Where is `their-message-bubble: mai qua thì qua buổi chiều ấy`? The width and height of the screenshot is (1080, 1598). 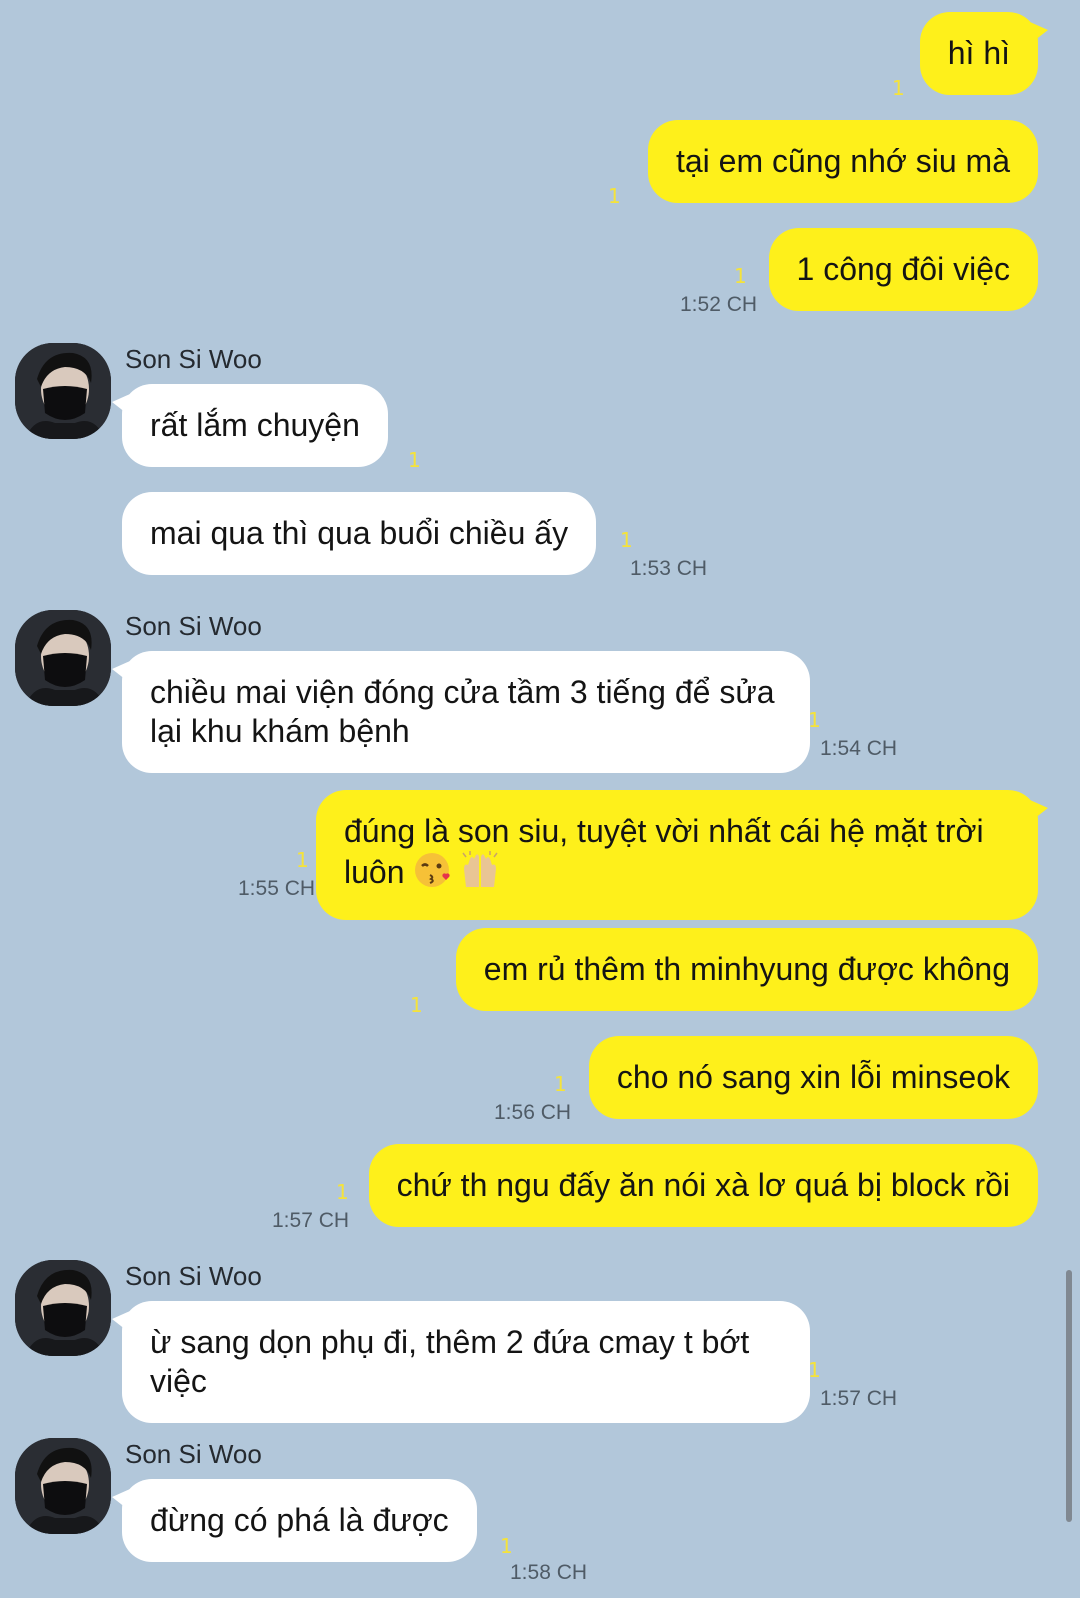
their-message-bubble: mai qua thì qua buổi chiều ấy is located at coordinates (359, 533).